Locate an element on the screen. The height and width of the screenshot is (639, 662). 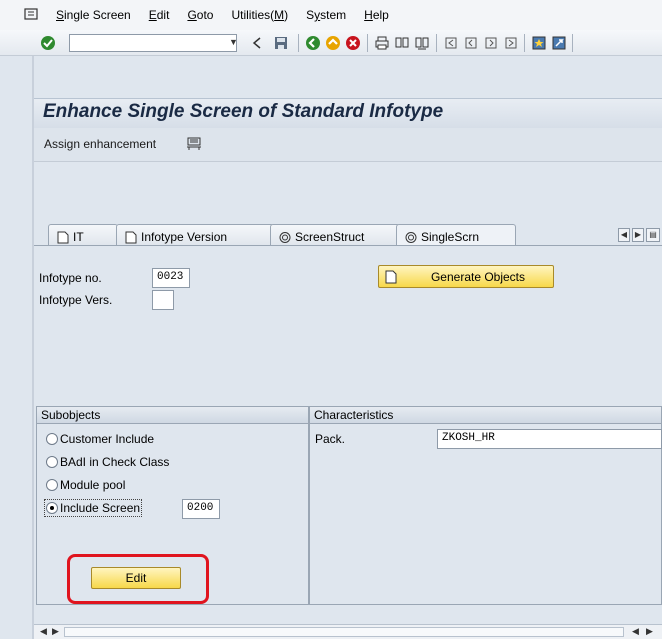
radio-label: Customer Include is located at coordinates (107, 439).